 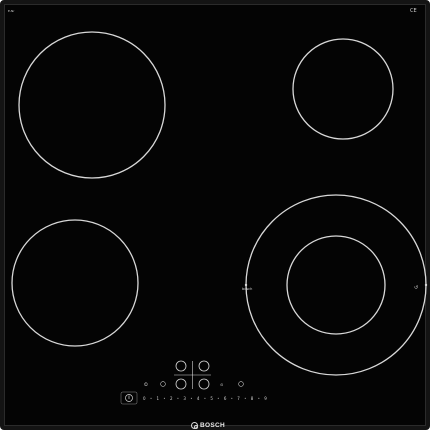 What do you see at coordinates (75, 283) in the screenshot?
I see `zone-front-left-ring` at bounding box center [75, 283].